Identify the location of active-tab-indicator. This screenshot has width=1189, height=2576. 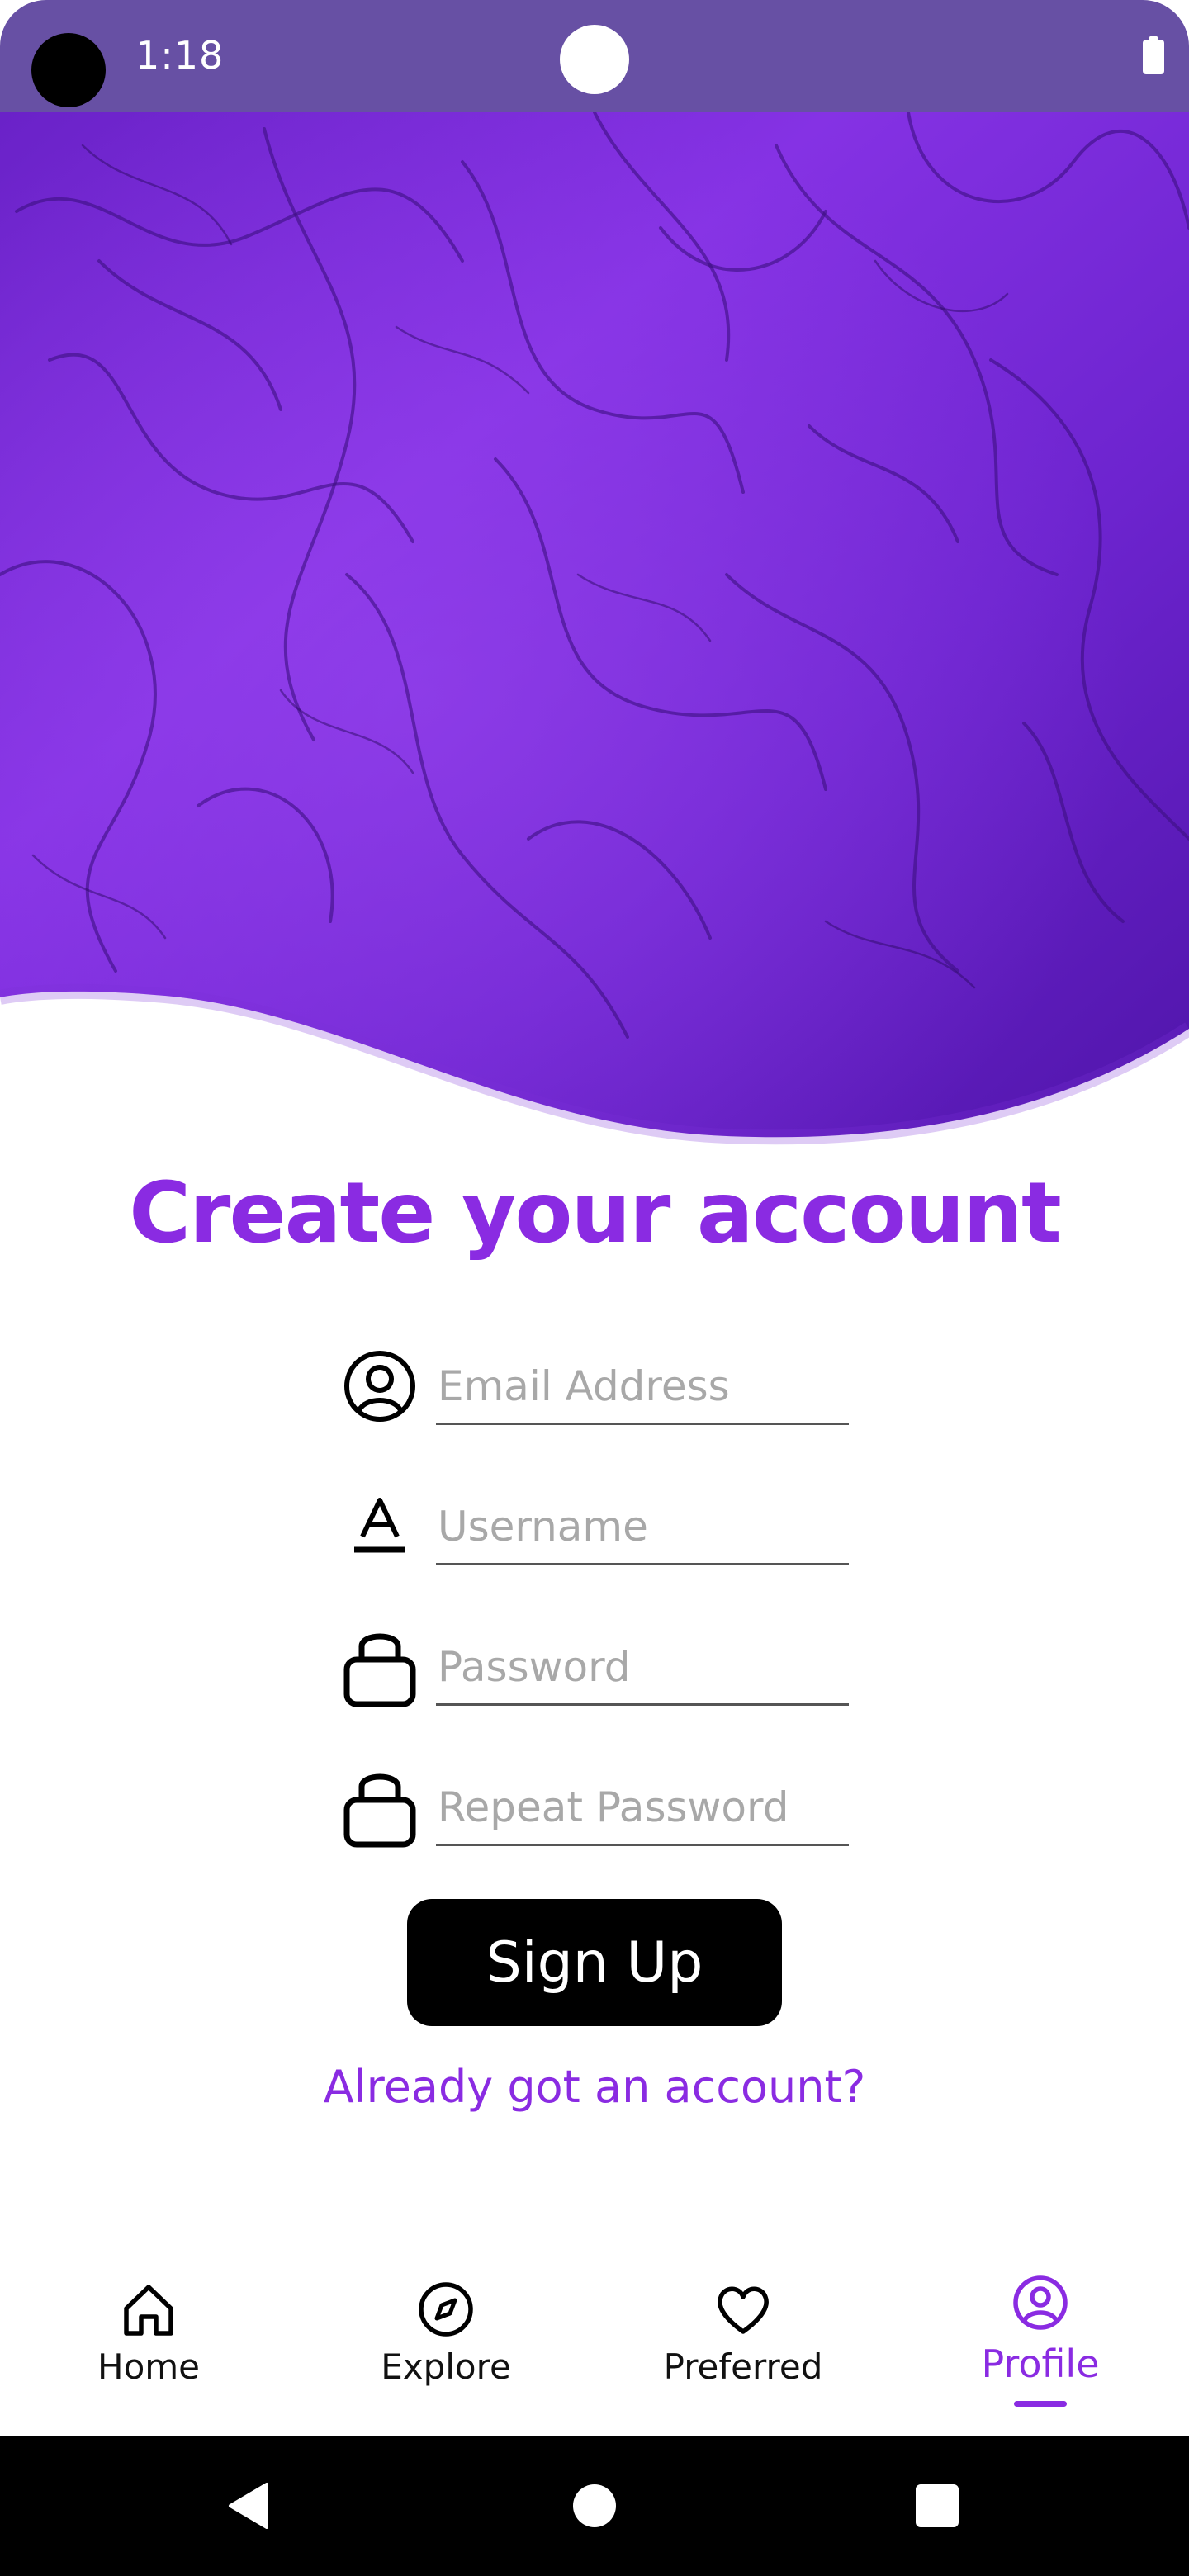
(1040, 2404).